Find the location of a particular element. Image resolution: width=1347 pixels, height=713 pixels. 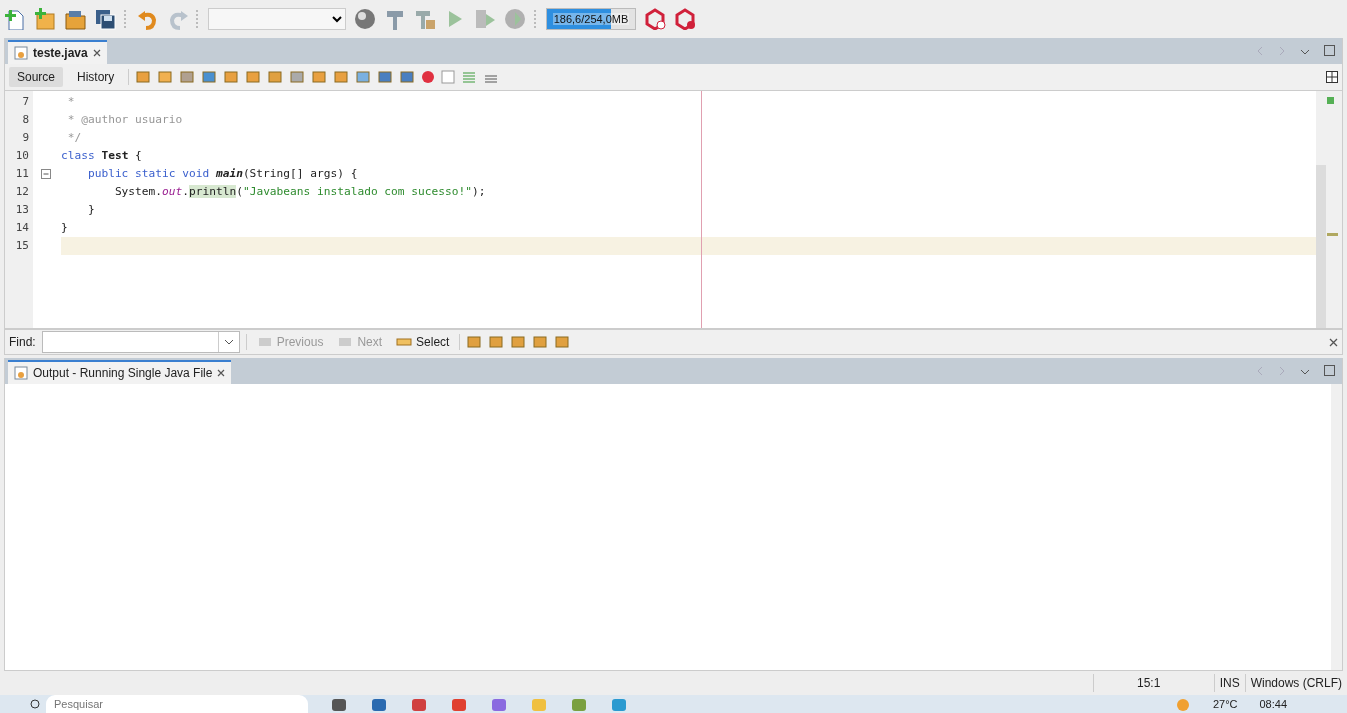

select-icon is located at coordinates (404, 342).